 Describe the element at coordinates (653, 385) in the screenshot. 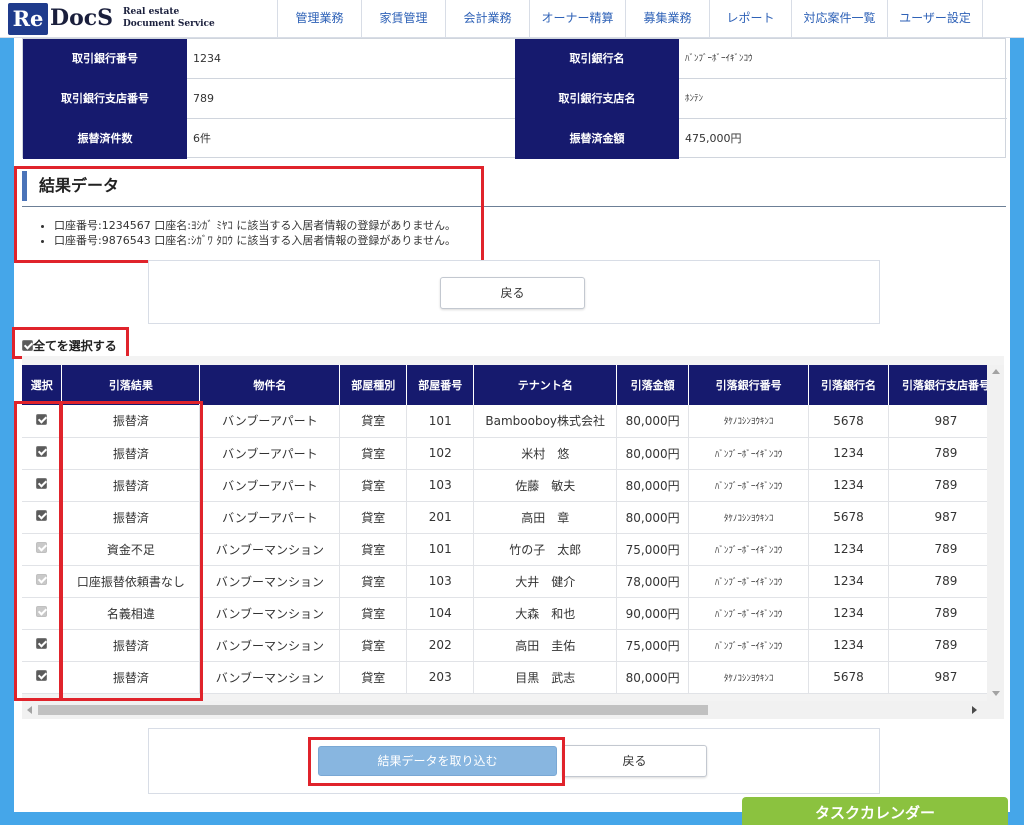

I see `col-amount: 引落金額` at that location.